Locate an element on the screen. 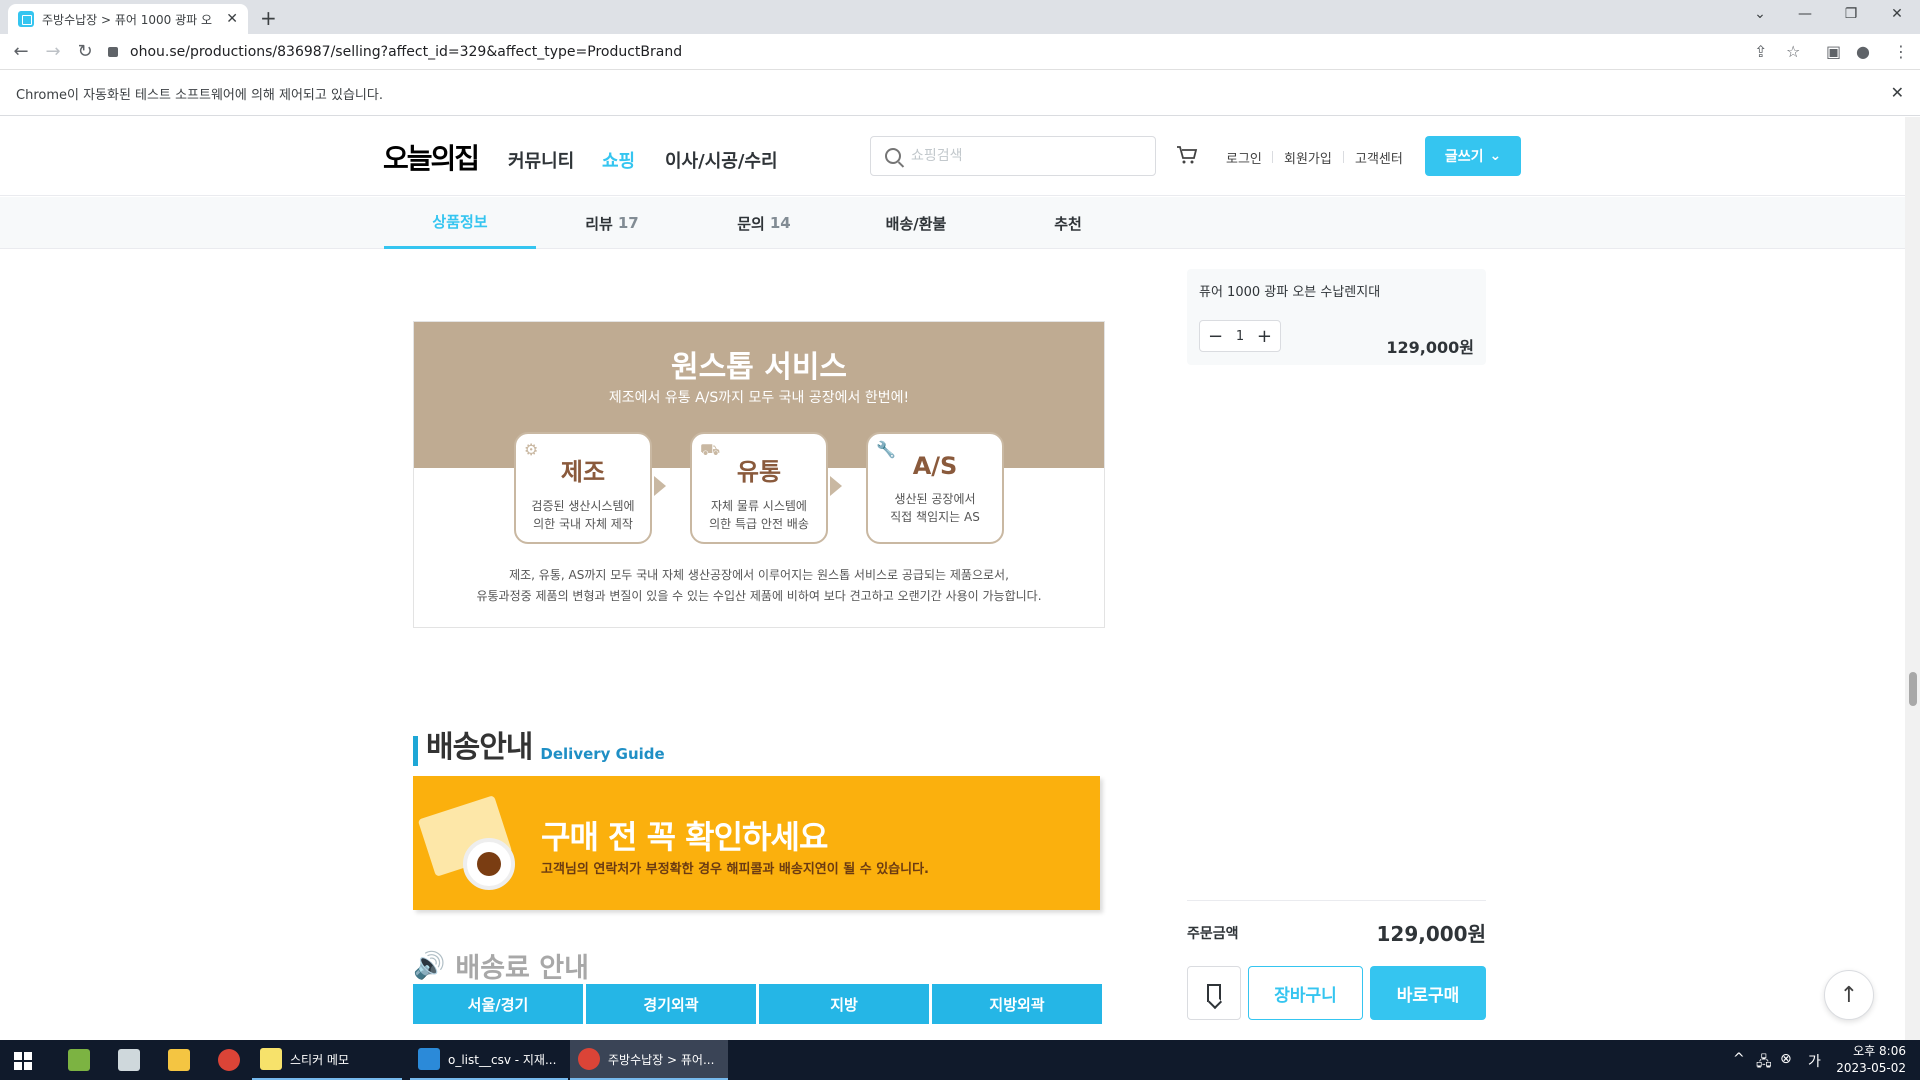  shipping-fee-heading: 🔊 배송료 안내 is located at coordinates (501, 965).